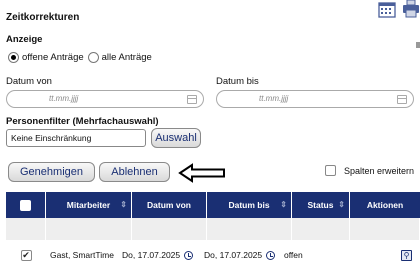  Describe the element at coordinates (406, 255) in the screenshot. I see `magnifier-icon: ⚲` at that location.